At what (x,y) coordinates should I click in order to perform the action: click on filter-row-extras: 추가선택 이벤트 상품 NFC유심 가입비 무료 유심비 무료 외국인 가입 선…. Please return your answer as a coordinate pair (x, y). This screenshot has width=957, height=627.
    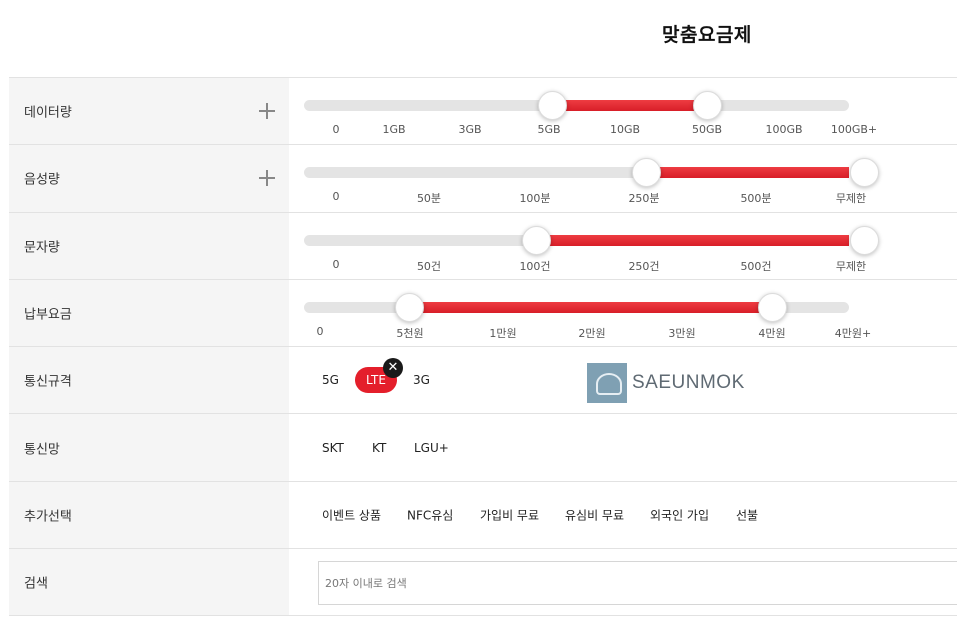
    Looking at the image, I should click on (483, 515).